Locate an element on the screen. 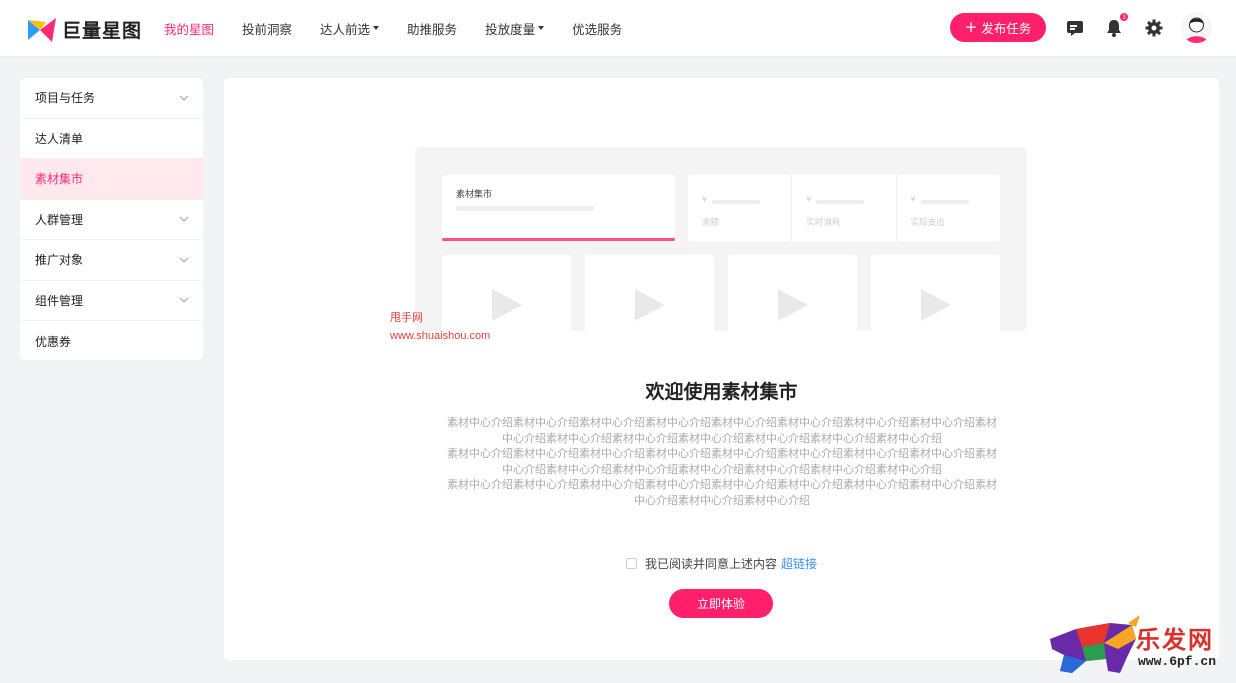  try-now-button: 立即体验 is located at coordinates (721, 603).